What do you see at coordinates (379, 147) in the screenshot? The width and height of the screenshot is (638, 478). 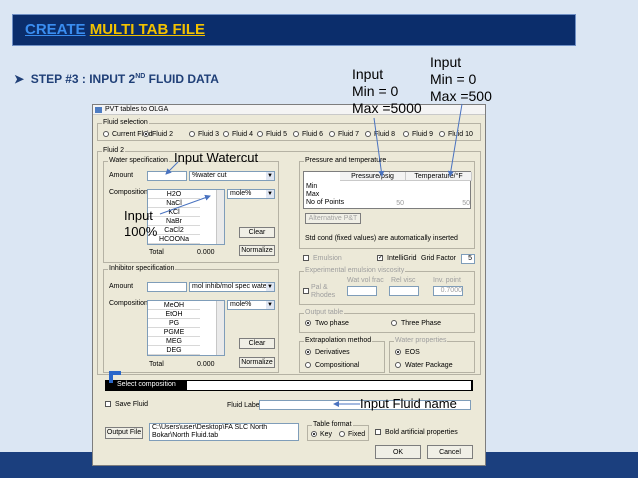 I see `arrow-pressure` at bounding box center [379, 147].